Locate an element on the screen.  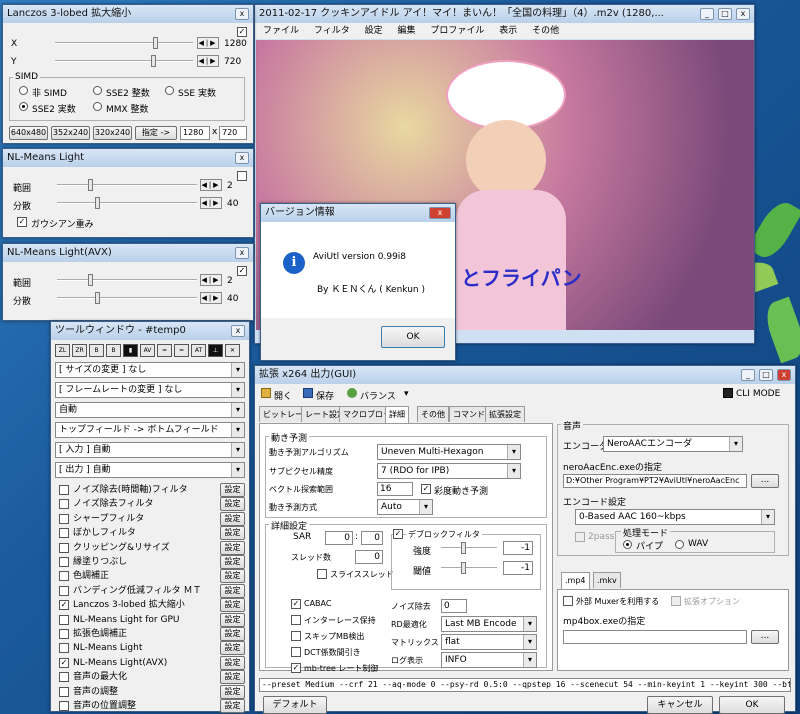
deinterlace-select: 自動 is located at coordinates (150, 410).